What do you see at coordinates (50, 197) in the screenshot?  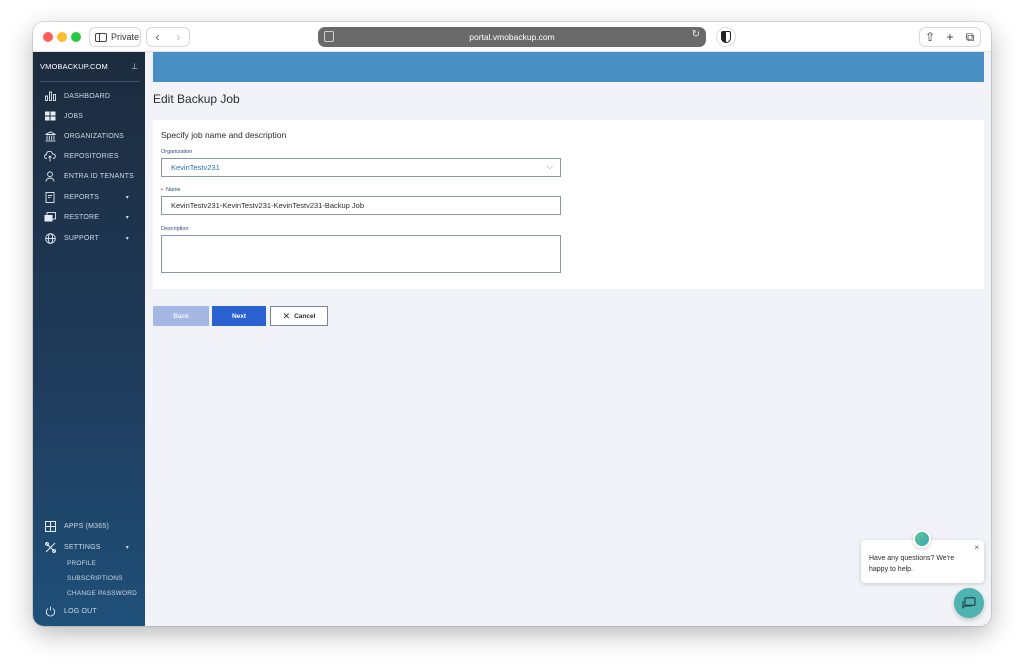 I see `report-icon` at bounding box center [50, 197].